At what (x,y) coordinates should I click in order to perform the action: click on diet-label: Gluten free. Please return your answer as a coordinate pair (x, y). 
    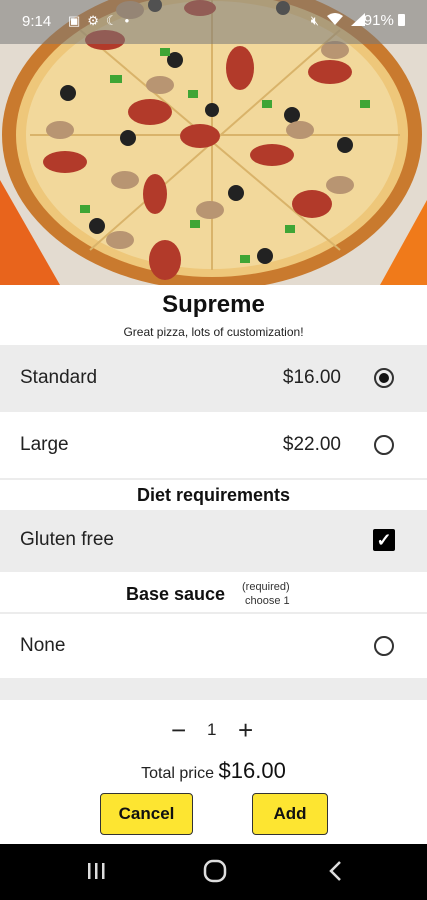
    Looking at the image, I should click on (67, 539).